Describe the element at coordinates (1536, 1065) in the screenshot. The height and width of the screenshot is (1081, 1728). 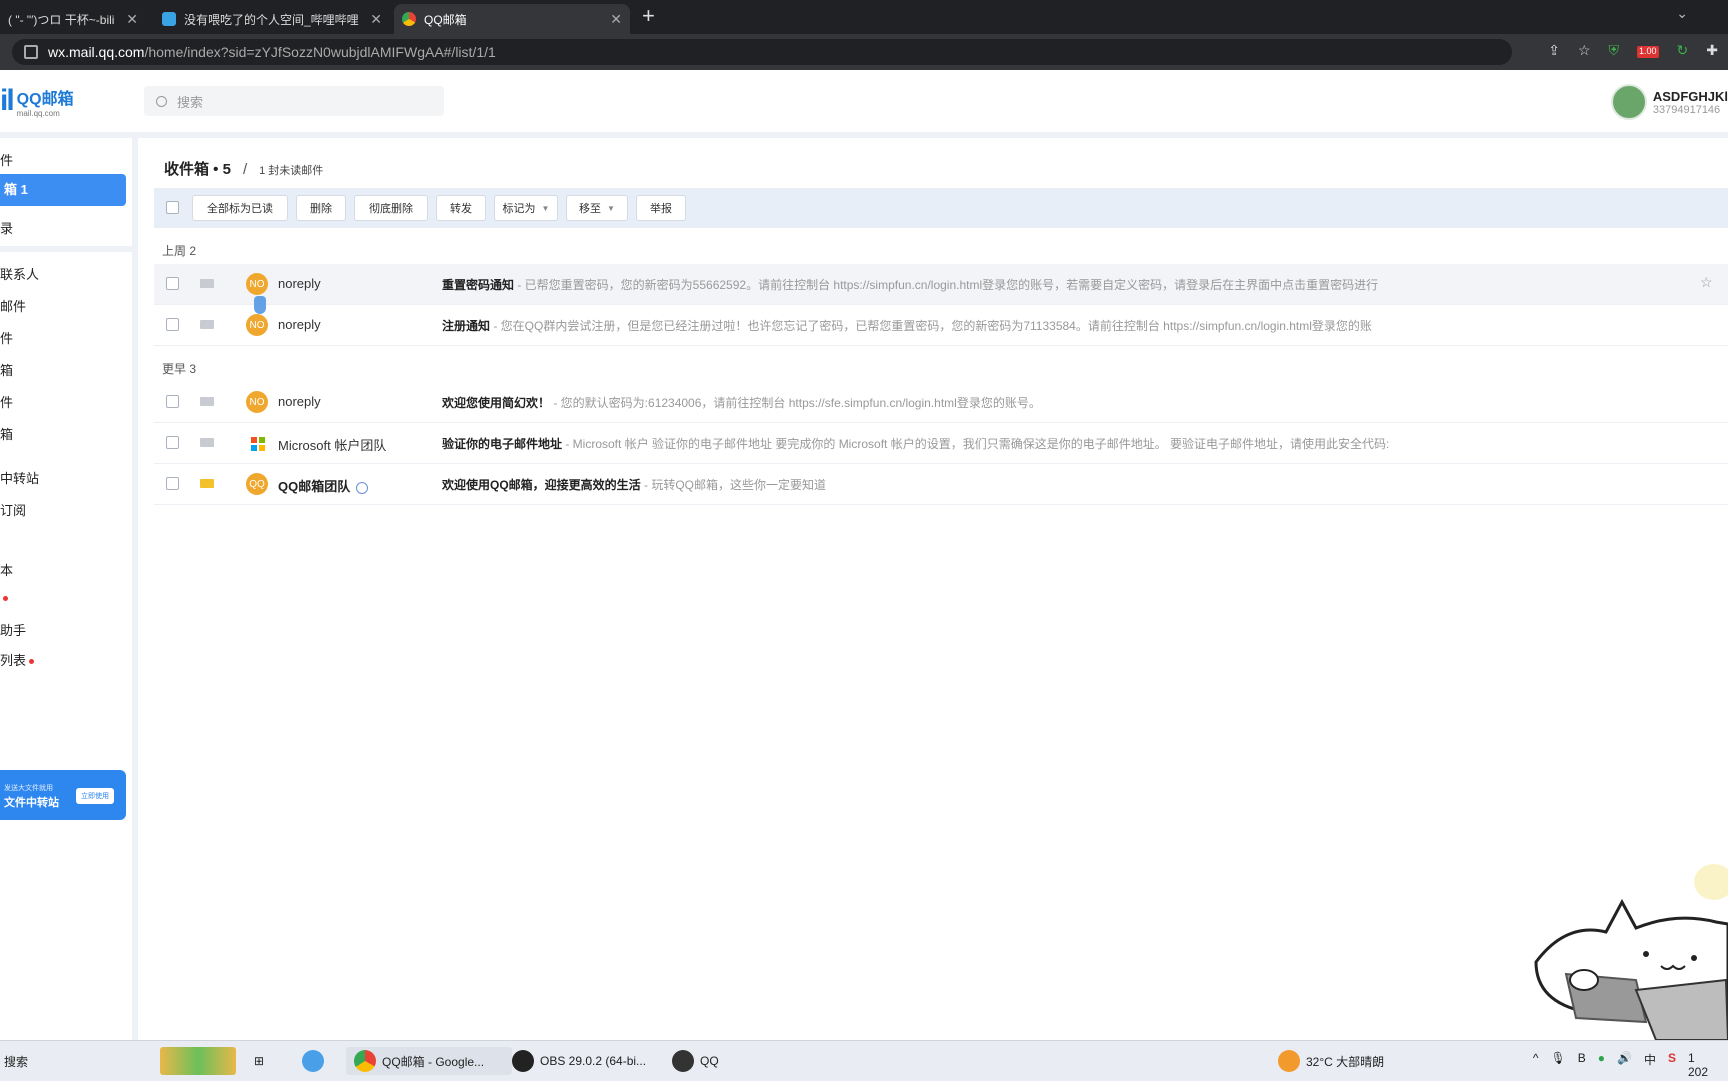
I see `tray-chevron-up-icon: ^` at that location.